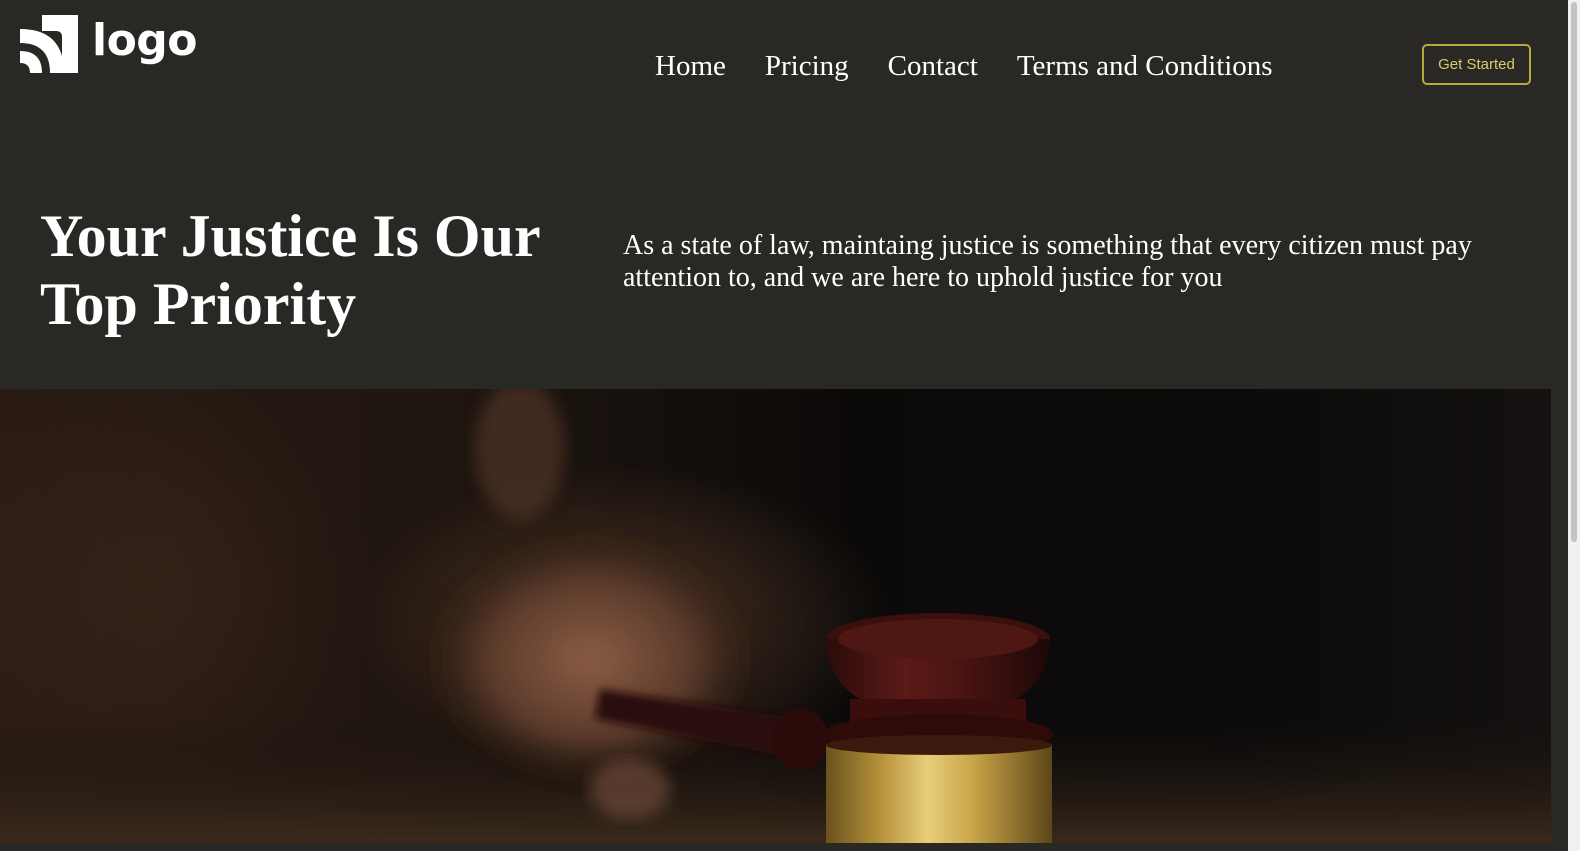 This screenshot has width=1580, height=851. What do you see at coordinates (1574, 272) in the screenshot?
I see `scrollbar-thumb` at bounding box center [1574, 272].